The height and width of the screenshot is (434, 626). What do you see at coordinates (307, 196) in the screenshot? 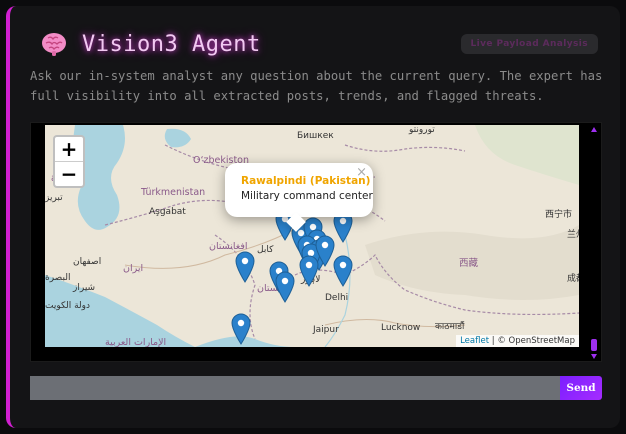
I see `popup-body: Military command center` at bounding box center [307, 196].